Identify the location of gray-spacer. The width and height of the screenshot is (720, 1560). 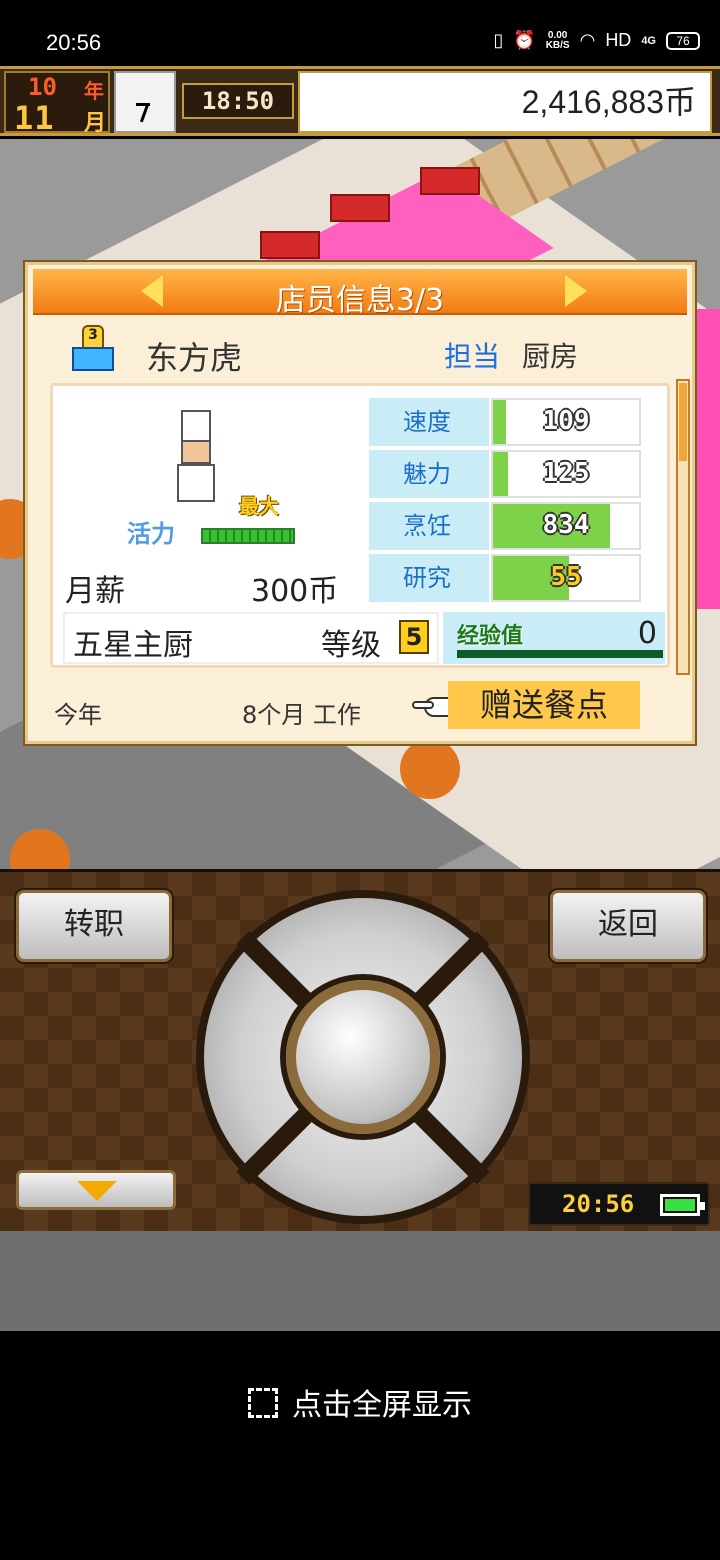
(360, 1281).